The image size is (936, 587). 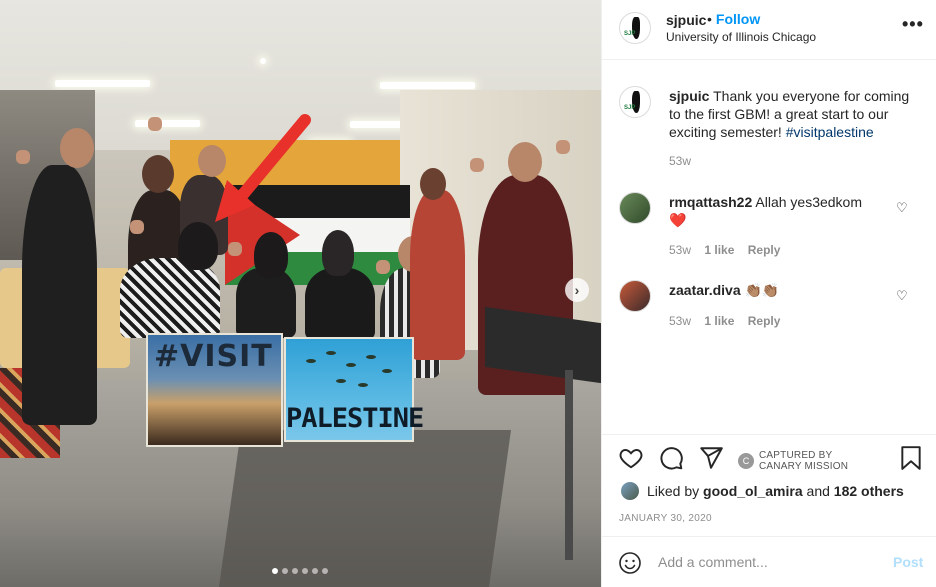 What do you see at coordinates (630, 491) in the screenshot?
I see `liker-avatar` at bounding box center [630, 491].